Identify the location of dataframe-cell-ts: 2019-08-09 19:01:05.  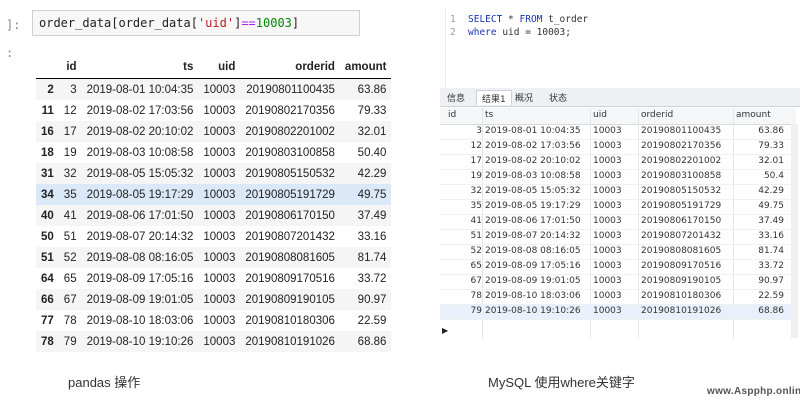
(140, 299).